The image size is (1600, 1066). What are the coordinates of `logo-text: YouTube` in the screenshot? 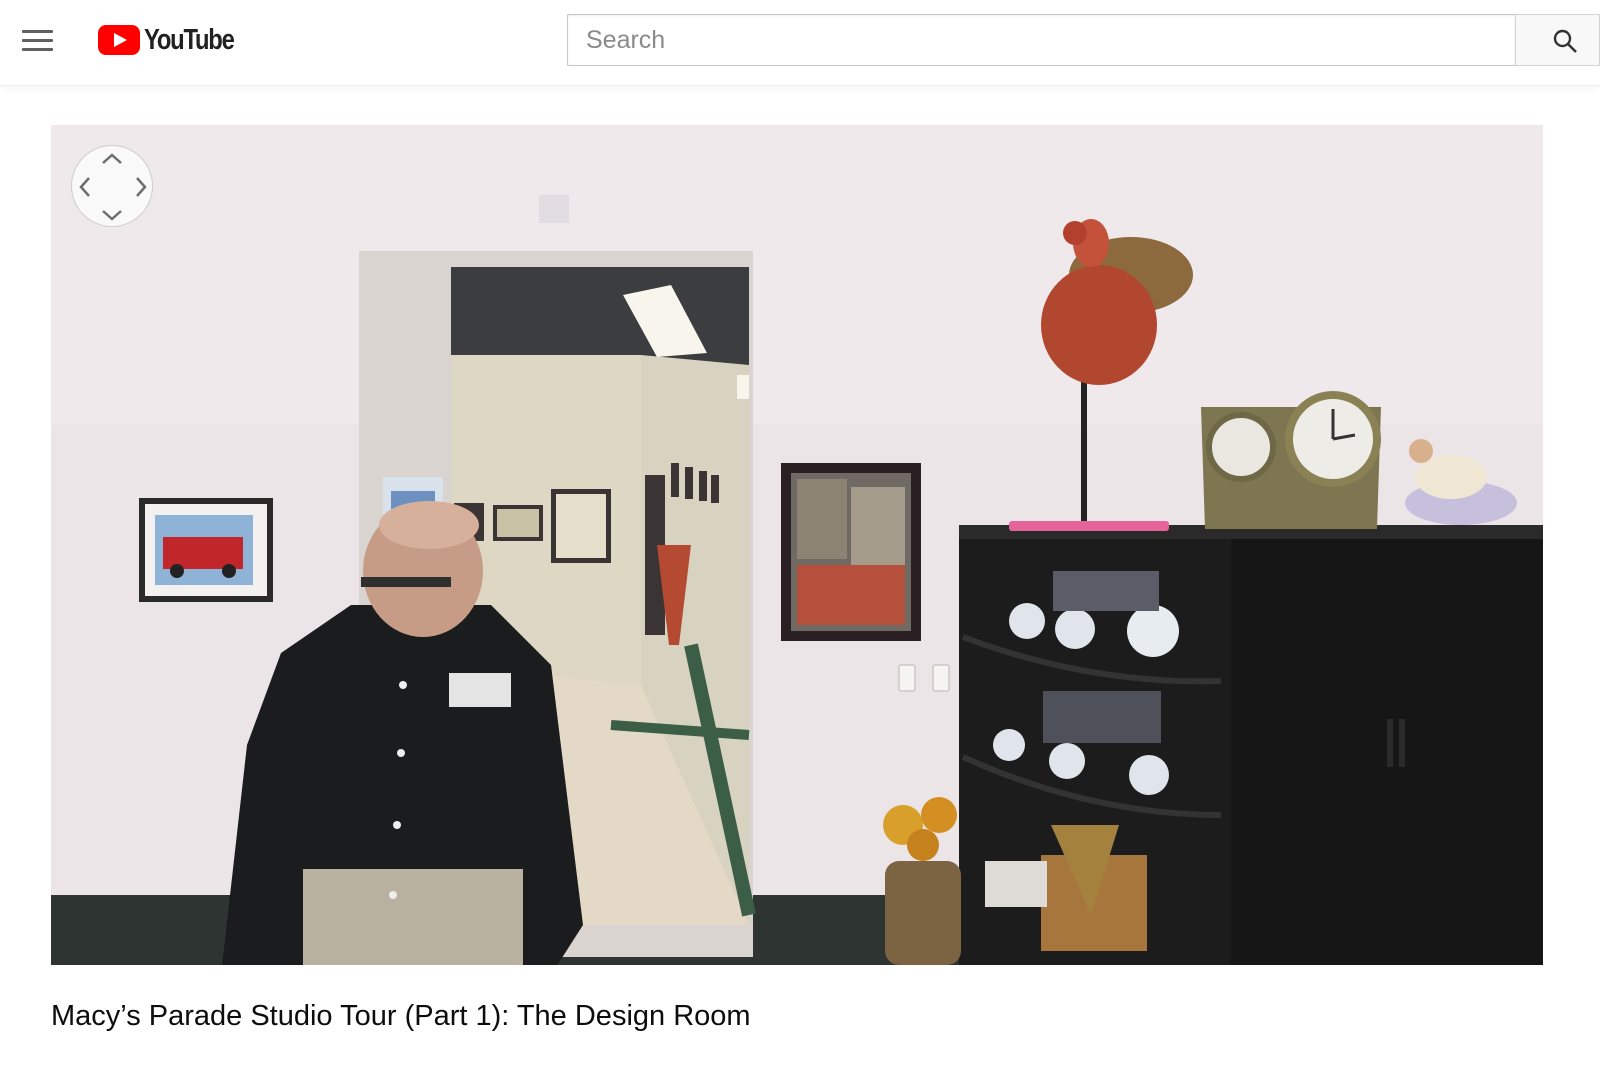 It's located at (189, 39).